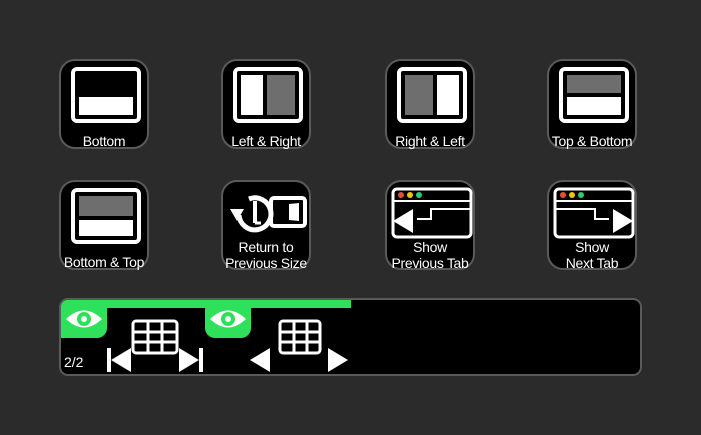  I want to click on top-bottom-button: Top & Bottom, so click(592, 104).